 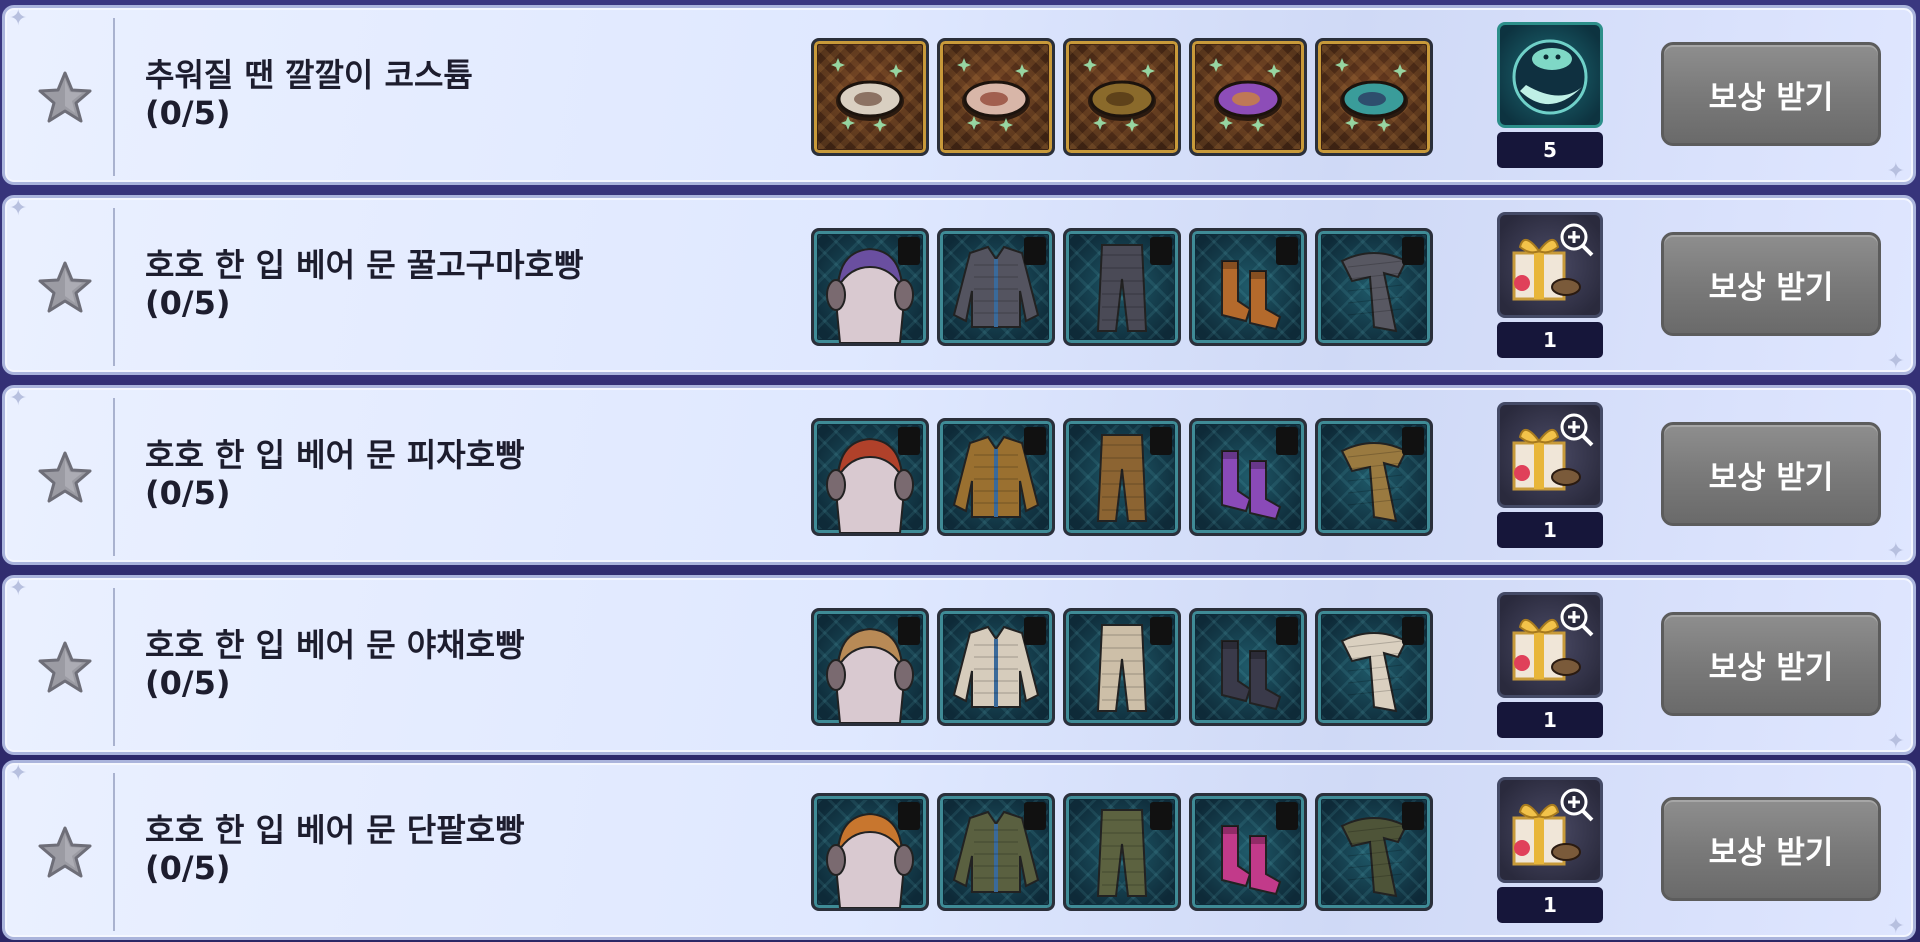 I want to click on title-text: 호호 한 입 베어 문 야채호빵, so click(x=335, y=645).